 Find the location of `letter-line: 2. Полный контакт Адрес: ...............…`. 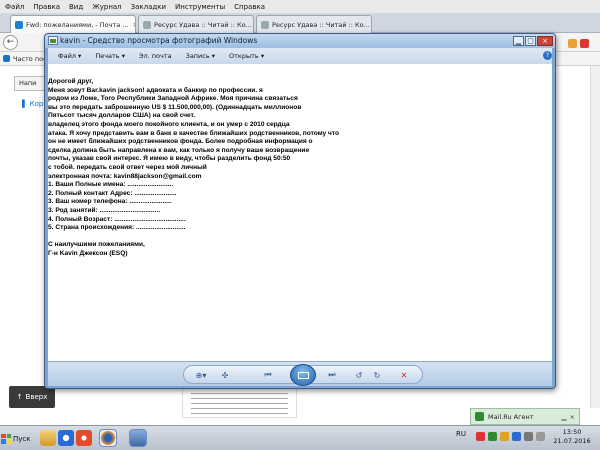

letter-line: 2. Полный контакт Адрес: ...............… is located at coordinates (112, 193).